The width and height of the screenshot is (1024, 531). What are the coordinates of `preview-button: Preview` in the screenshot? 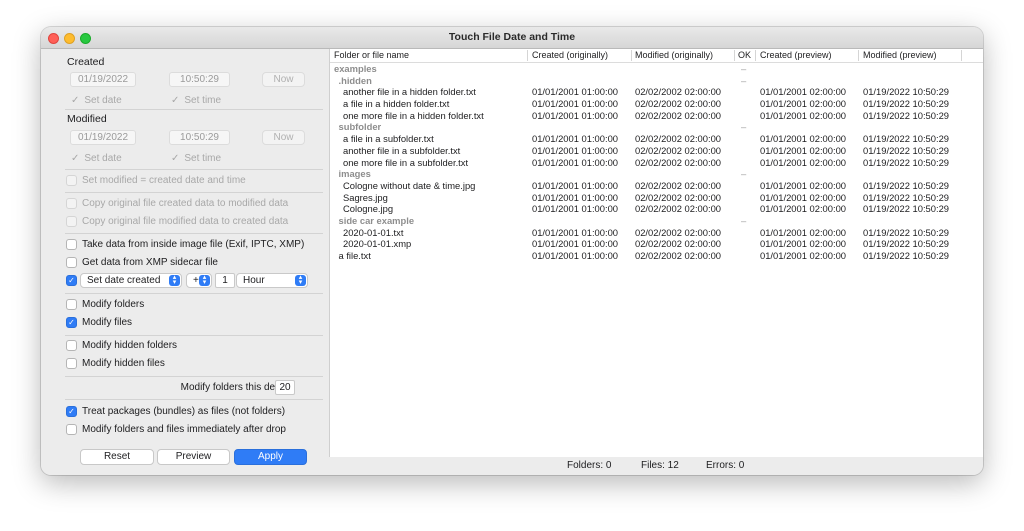 It's located at (193, 457).